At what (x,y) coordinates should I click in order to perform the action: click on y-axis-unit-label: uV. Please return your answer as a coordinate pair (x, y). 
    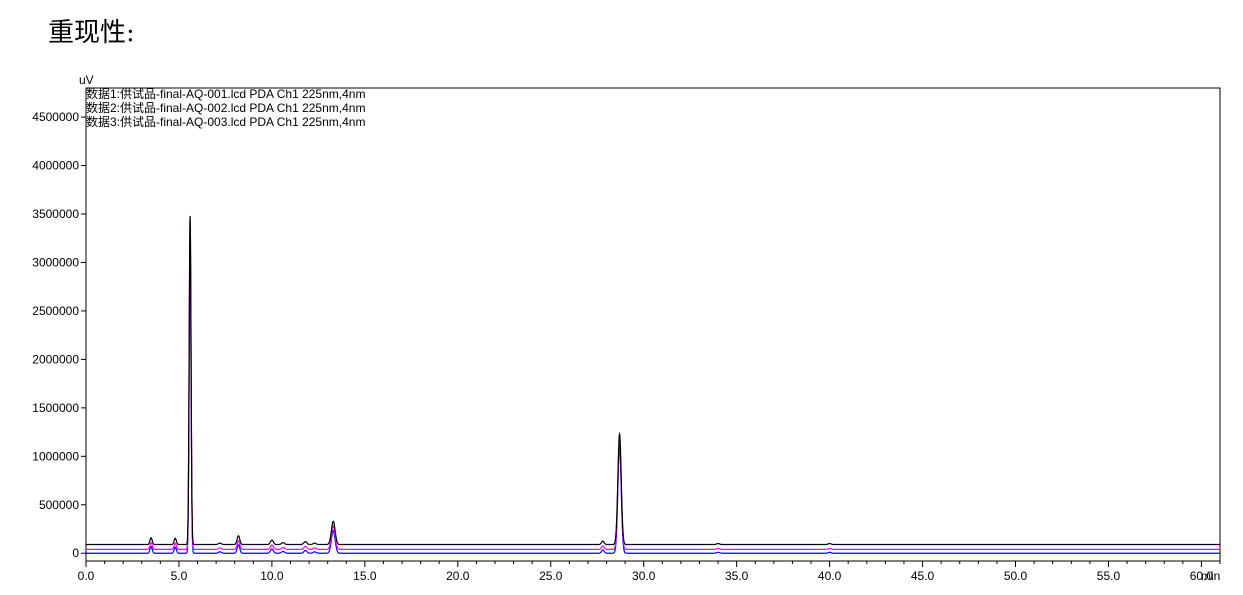
    Looking at the image, I should click on (86, 80).